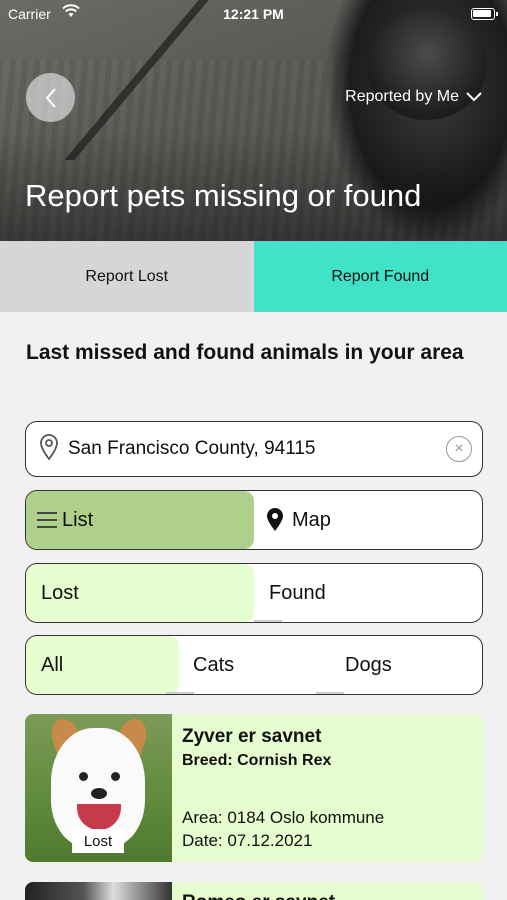 The width and height of the screenshot is (507, 900). Describe the element at coordinates (402, 96) in the screenshot. I see `reported-by-me-label: Reported by Me` at that location.